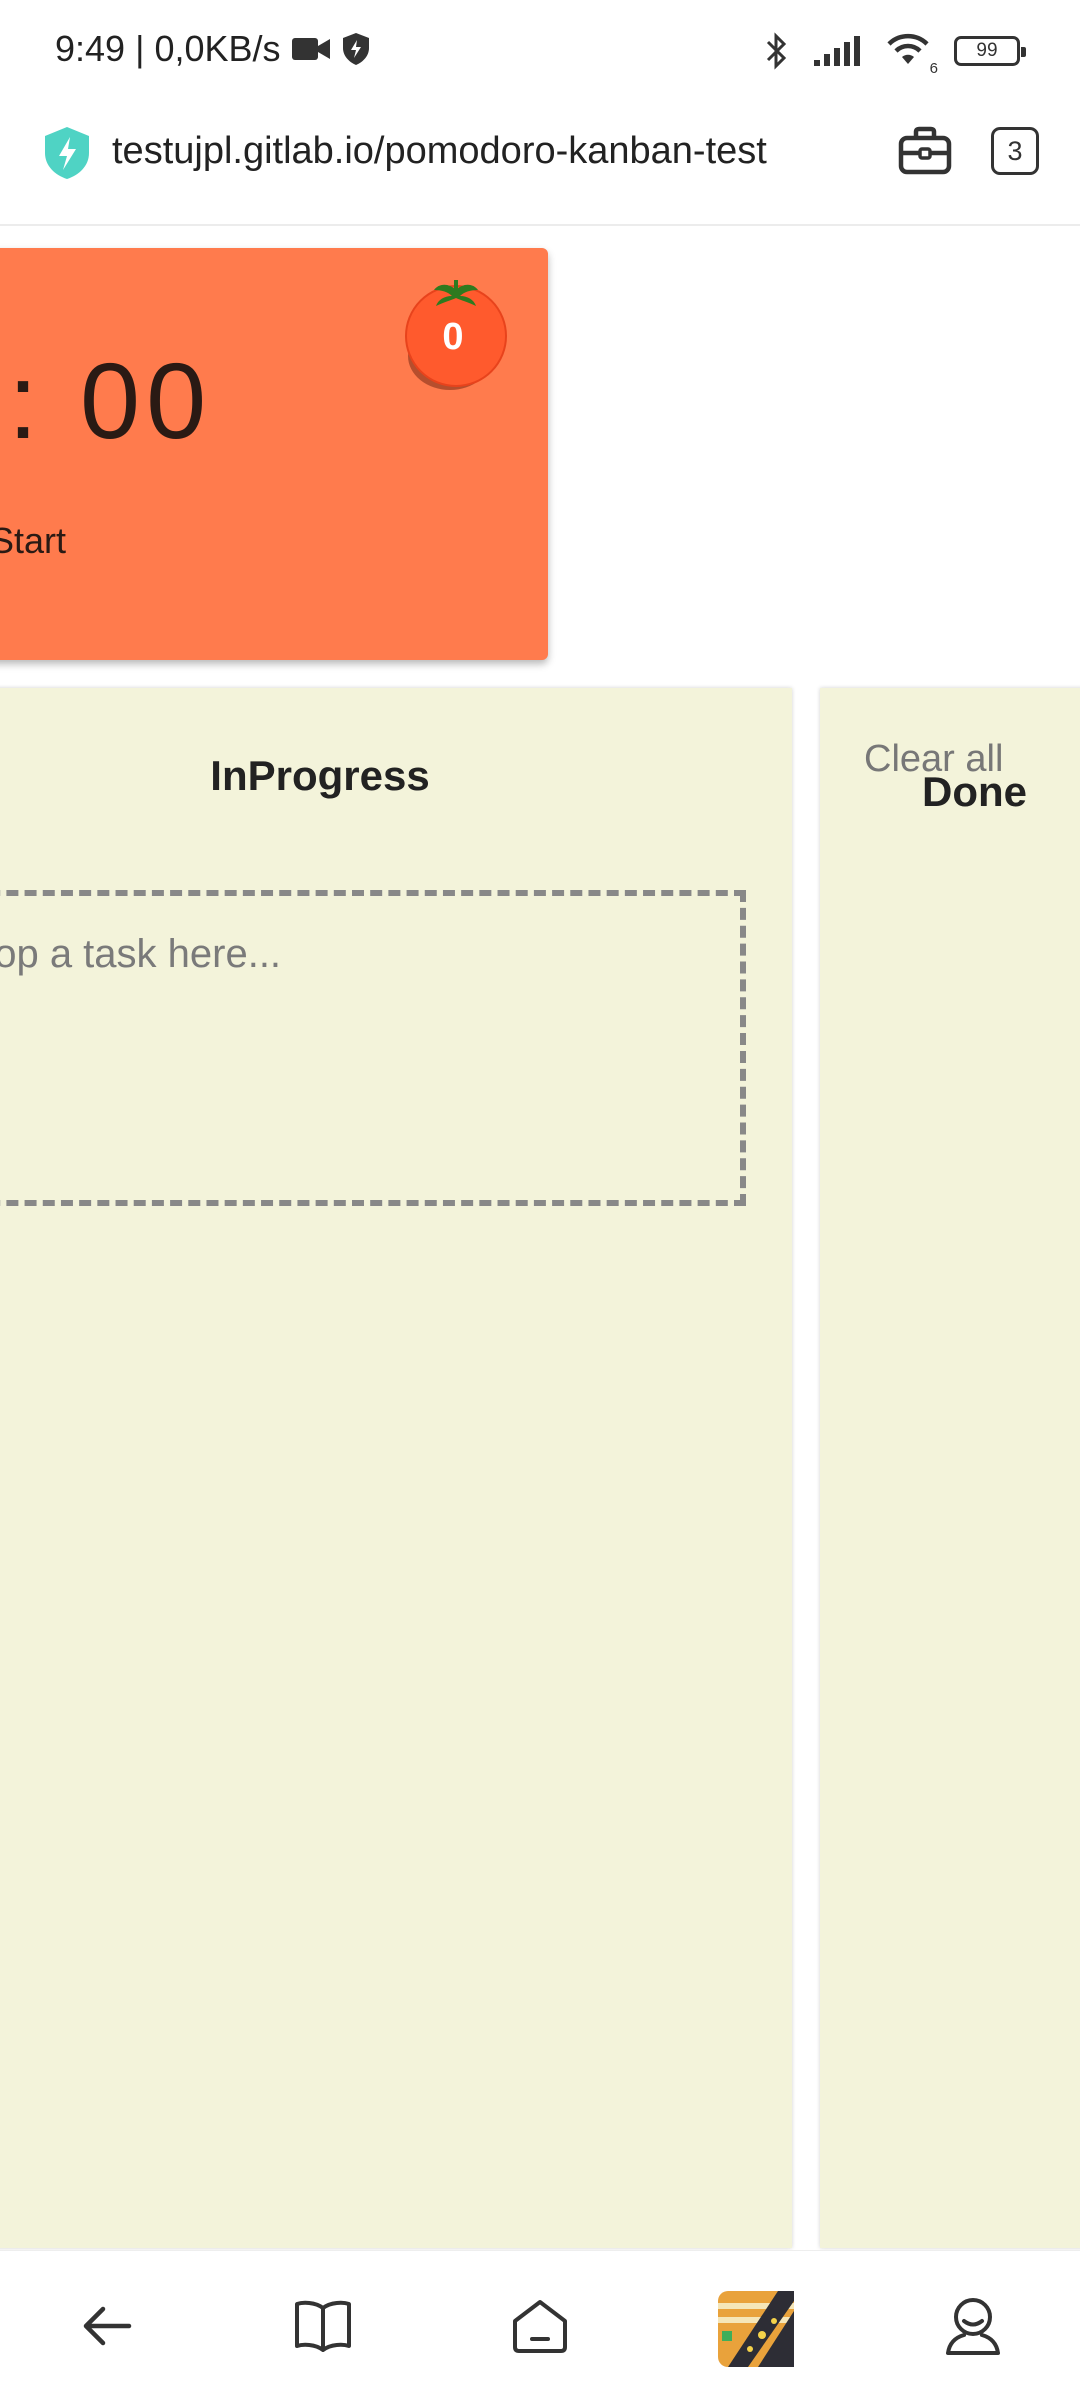 This screenshot has width=1080, height=2400. Describe the element at coordinates (776, 50) in the screenshot. I see `bluetooth-icon` at that location.